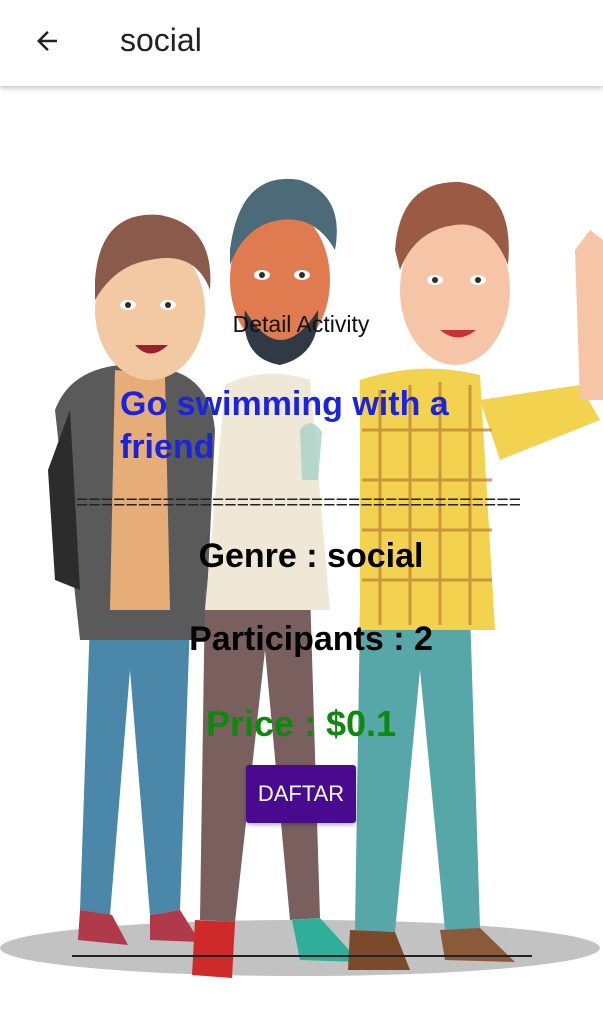 The image size is (603, 1024). What do you see at coordinates (301, 324) in the screenshot?
I see `detail-heading: Detail Activity` at bounding box center [301, 324].